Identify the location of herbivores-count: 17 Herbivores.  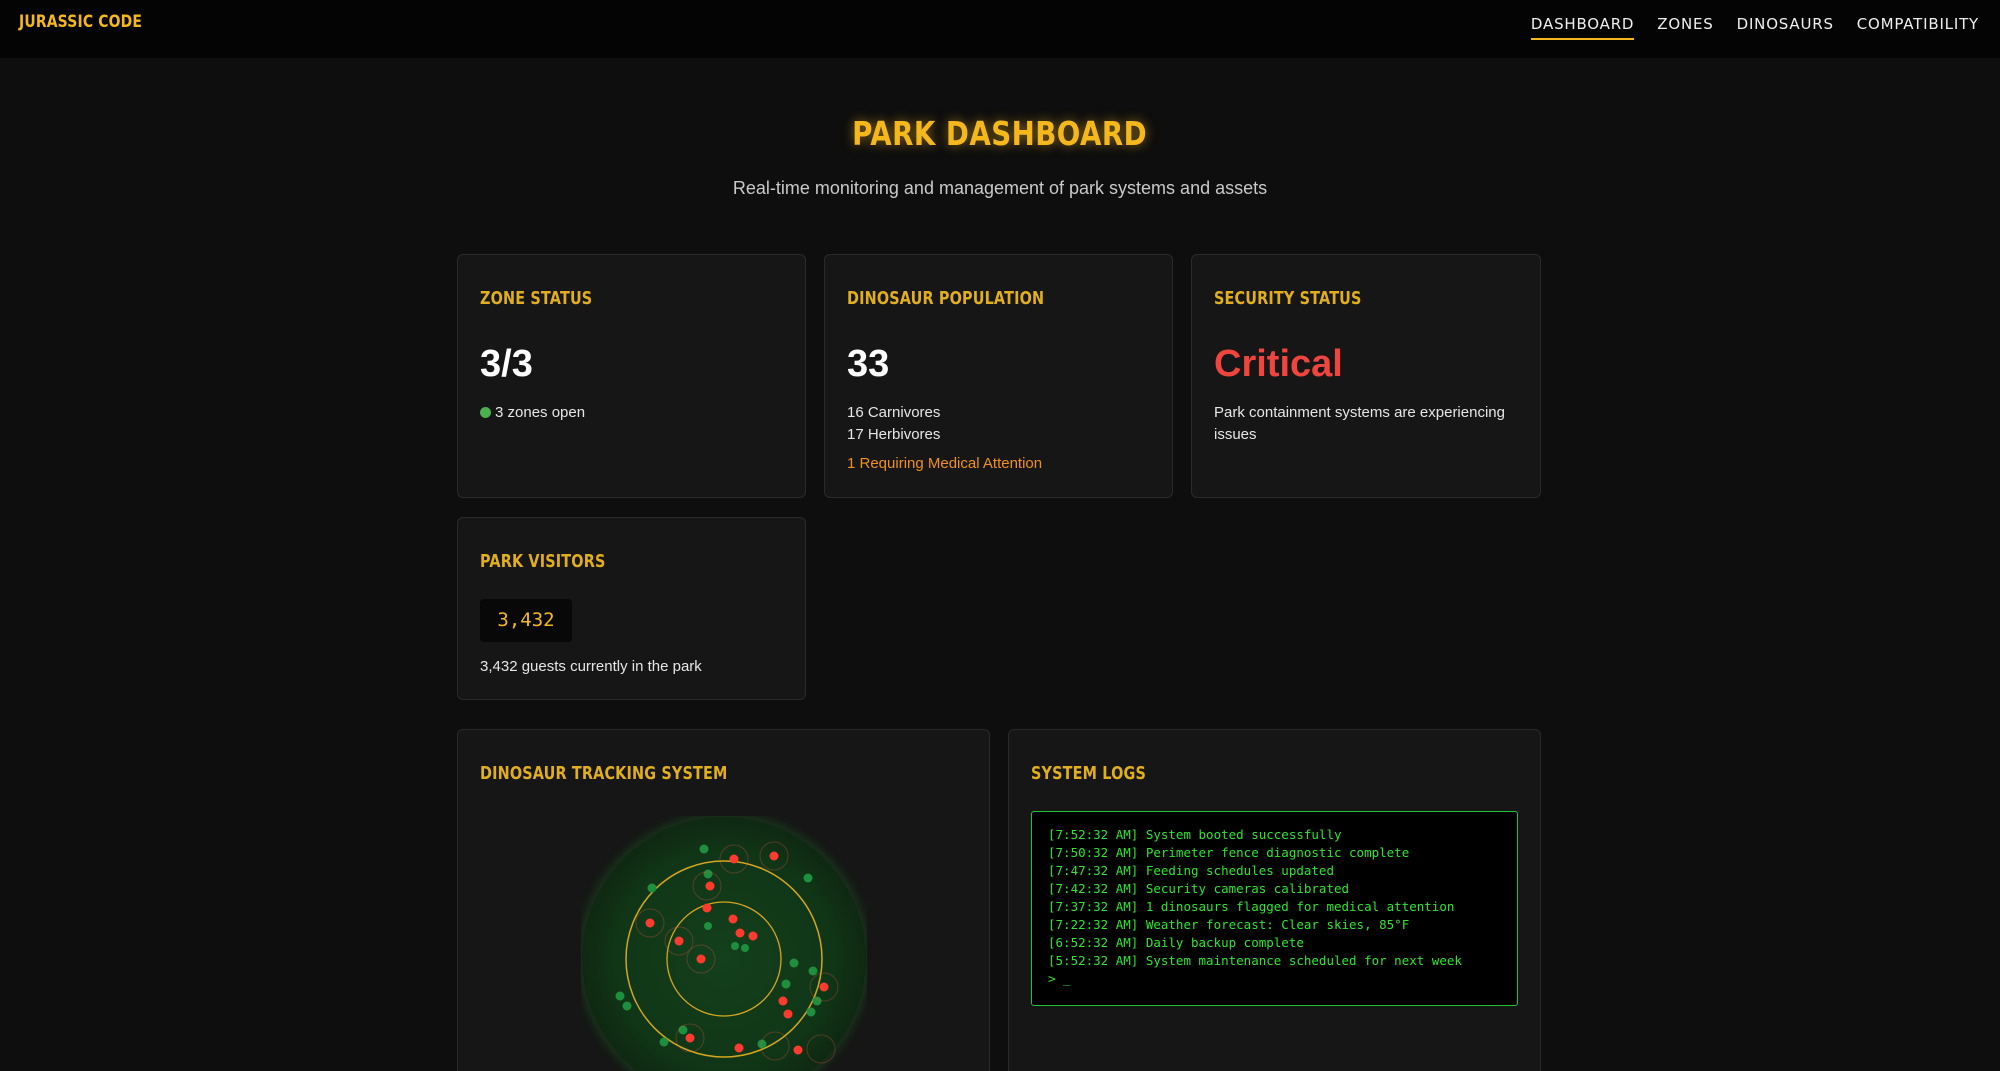
(894, 434).